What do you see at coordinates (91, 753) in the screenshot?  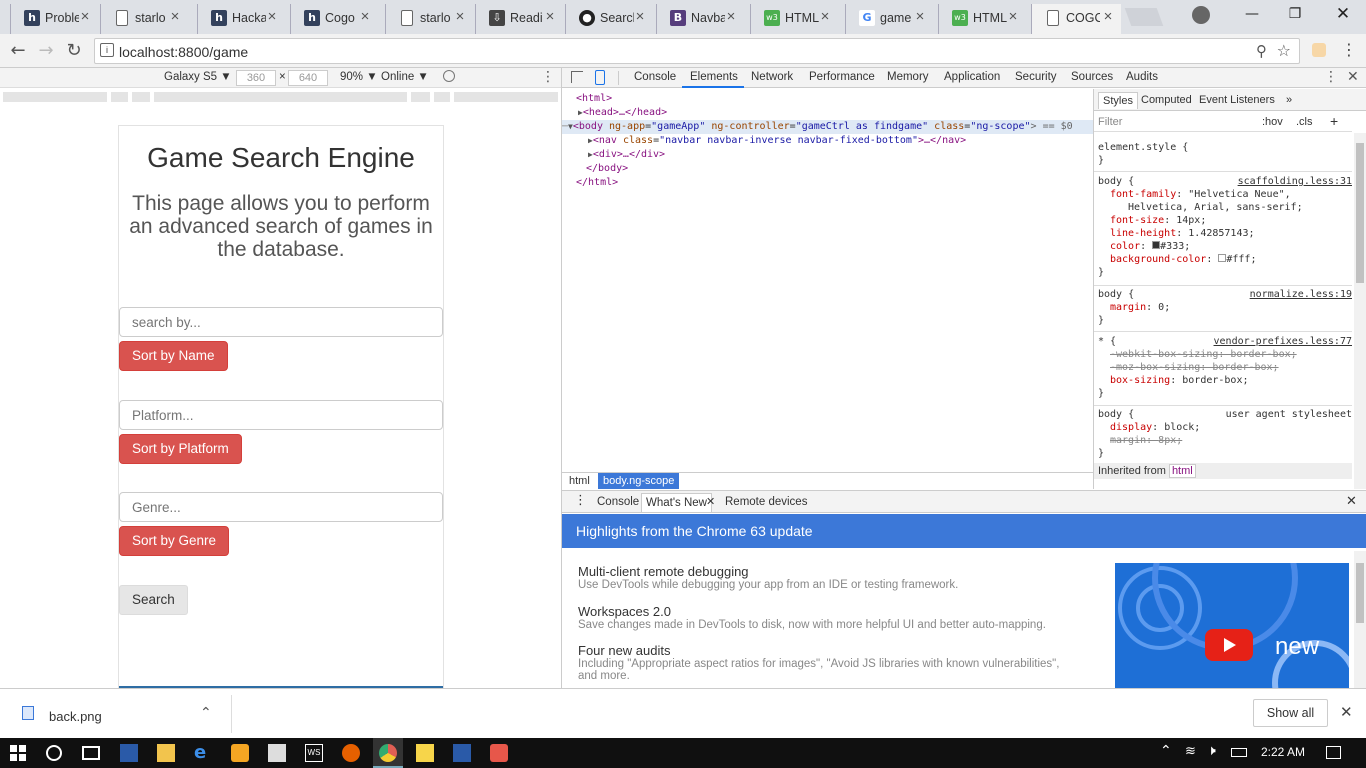 I see `task-view-icon` at bounding box center [91, 753].